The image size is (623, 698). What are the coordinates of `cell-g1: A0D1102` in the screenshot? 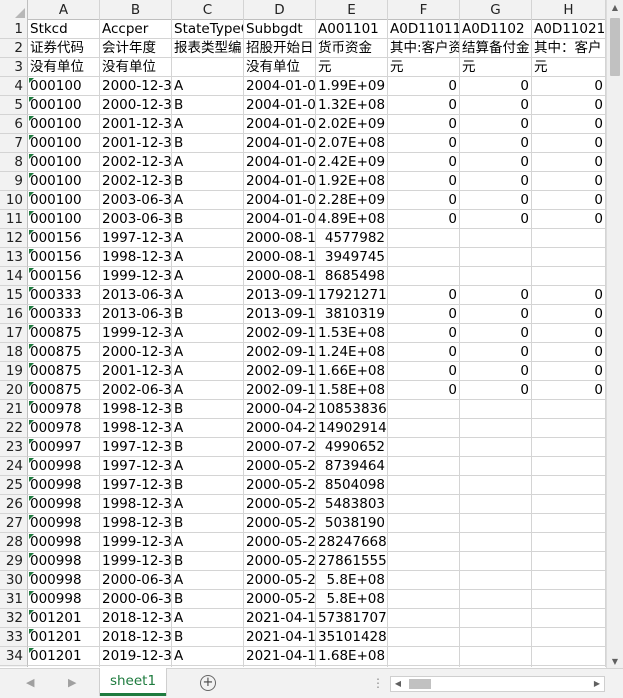 It's located at (496, 29).